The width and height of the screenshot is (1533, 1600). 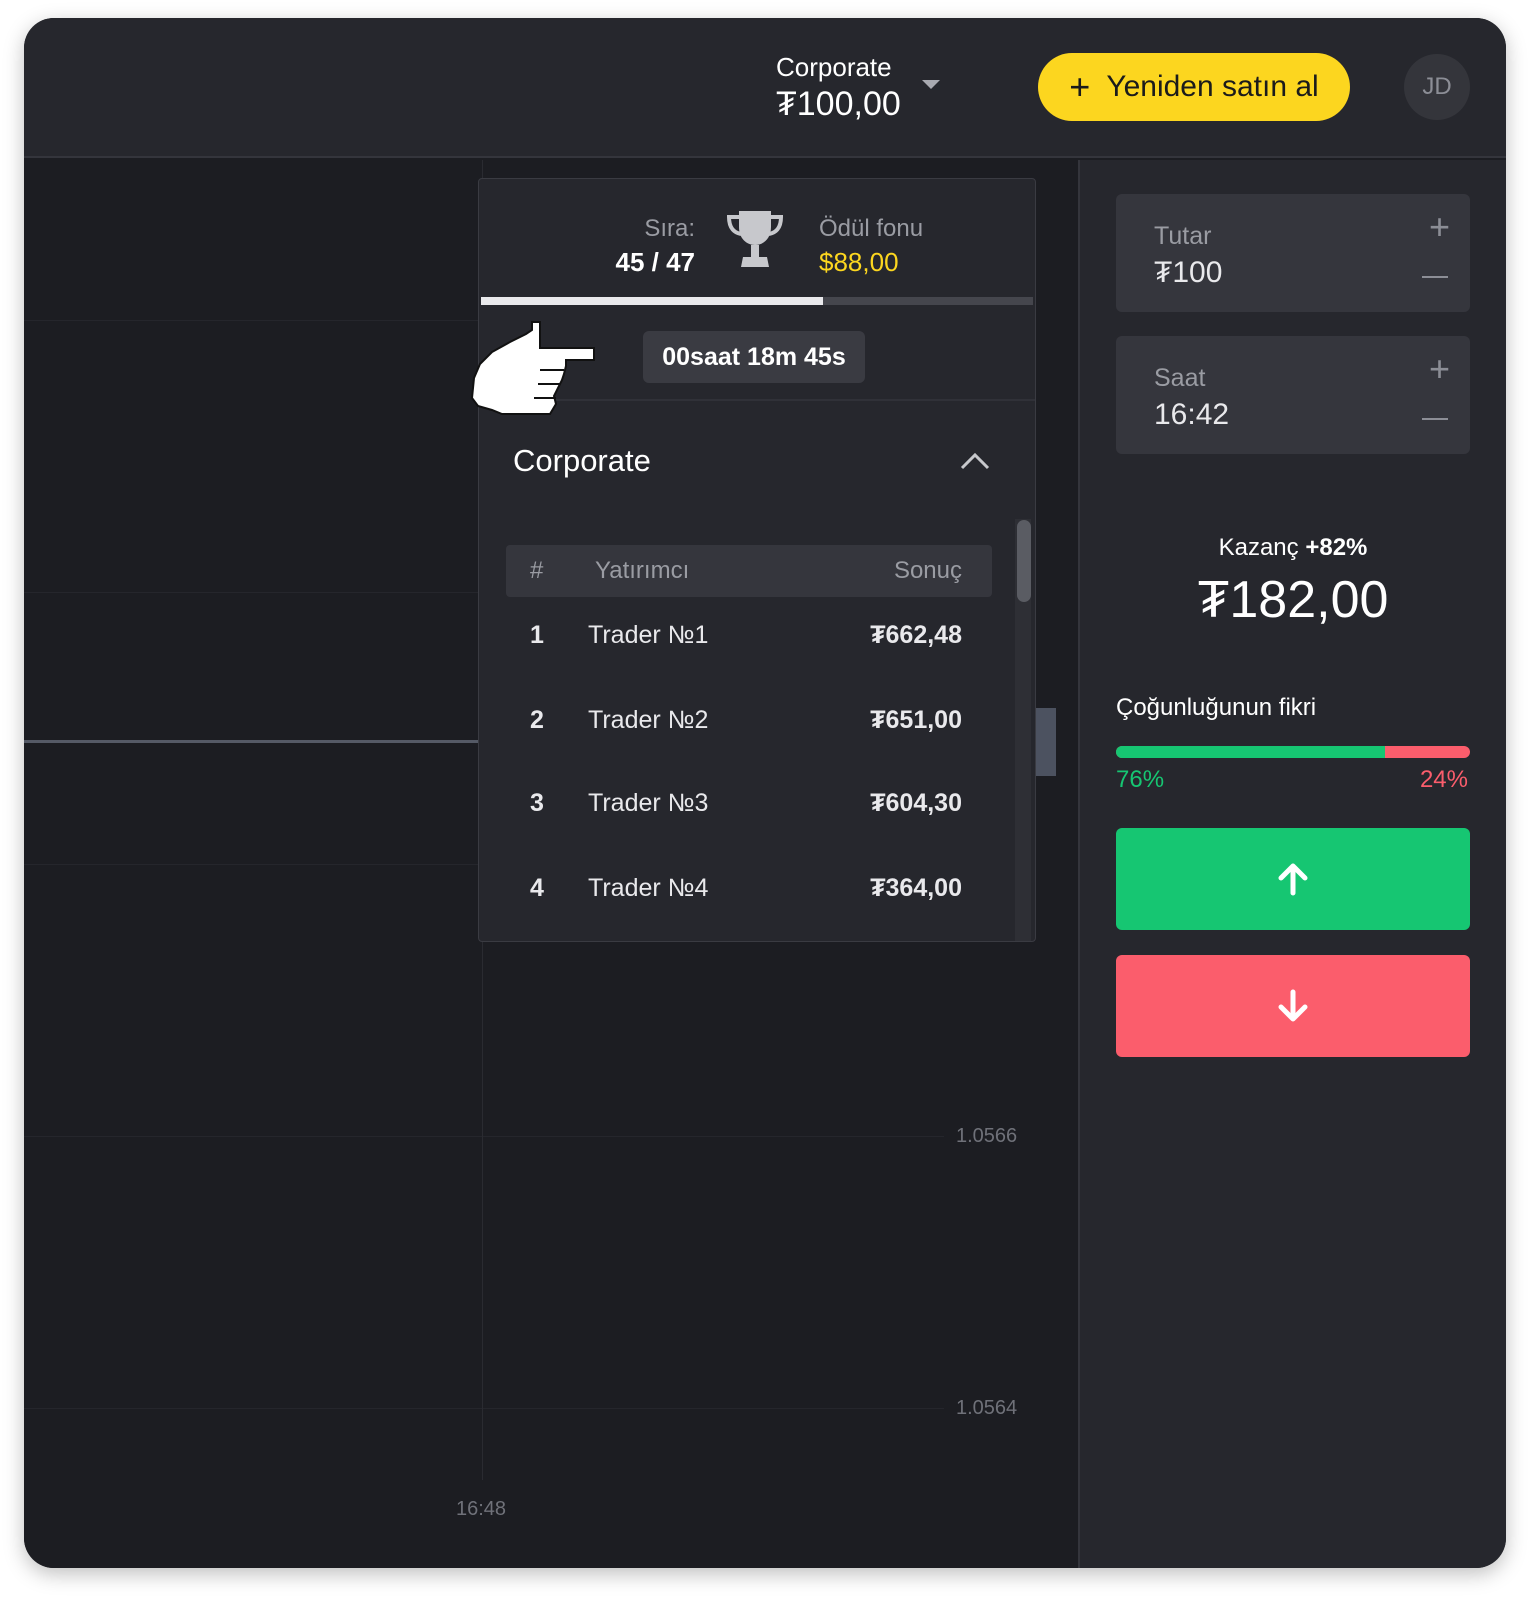 What do you see at coordinates (1180, 378) in the screenshot?
I see `time-label: Saat` at bounding box center [1180, 378].